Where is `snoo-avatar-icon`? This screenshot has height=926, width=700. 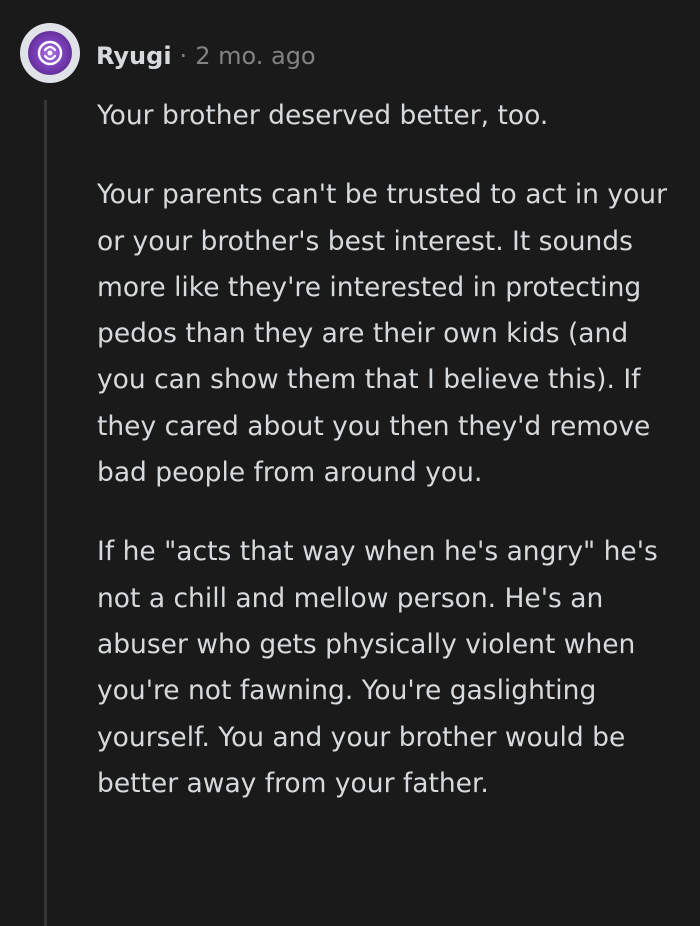
snoo-avatar-icon is located at coordinates (50, 53).